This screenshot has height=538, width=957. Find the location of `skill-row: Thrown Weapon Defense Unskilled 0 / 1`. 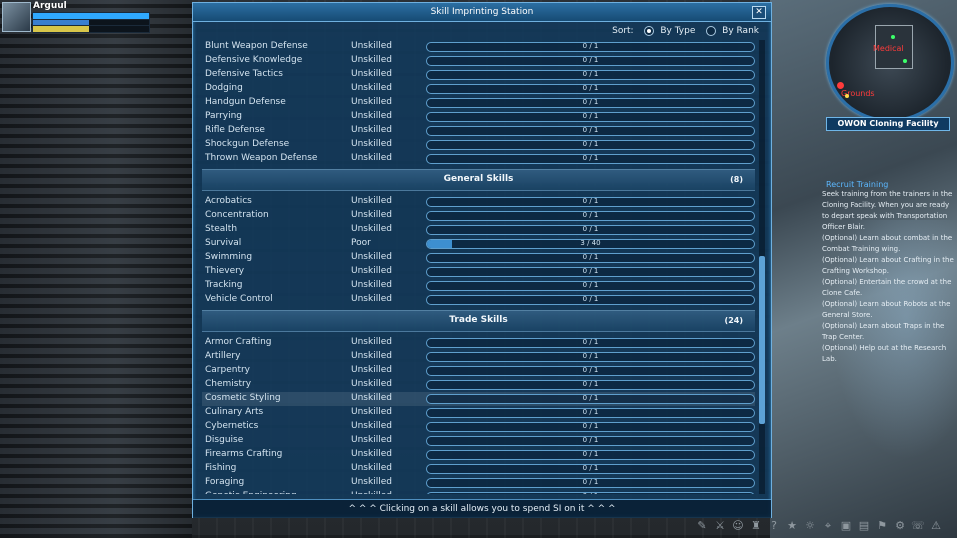

skill-row: Thrown Weapon Defense Unskilled 0 / 1 is located at coordinates (478, 159).